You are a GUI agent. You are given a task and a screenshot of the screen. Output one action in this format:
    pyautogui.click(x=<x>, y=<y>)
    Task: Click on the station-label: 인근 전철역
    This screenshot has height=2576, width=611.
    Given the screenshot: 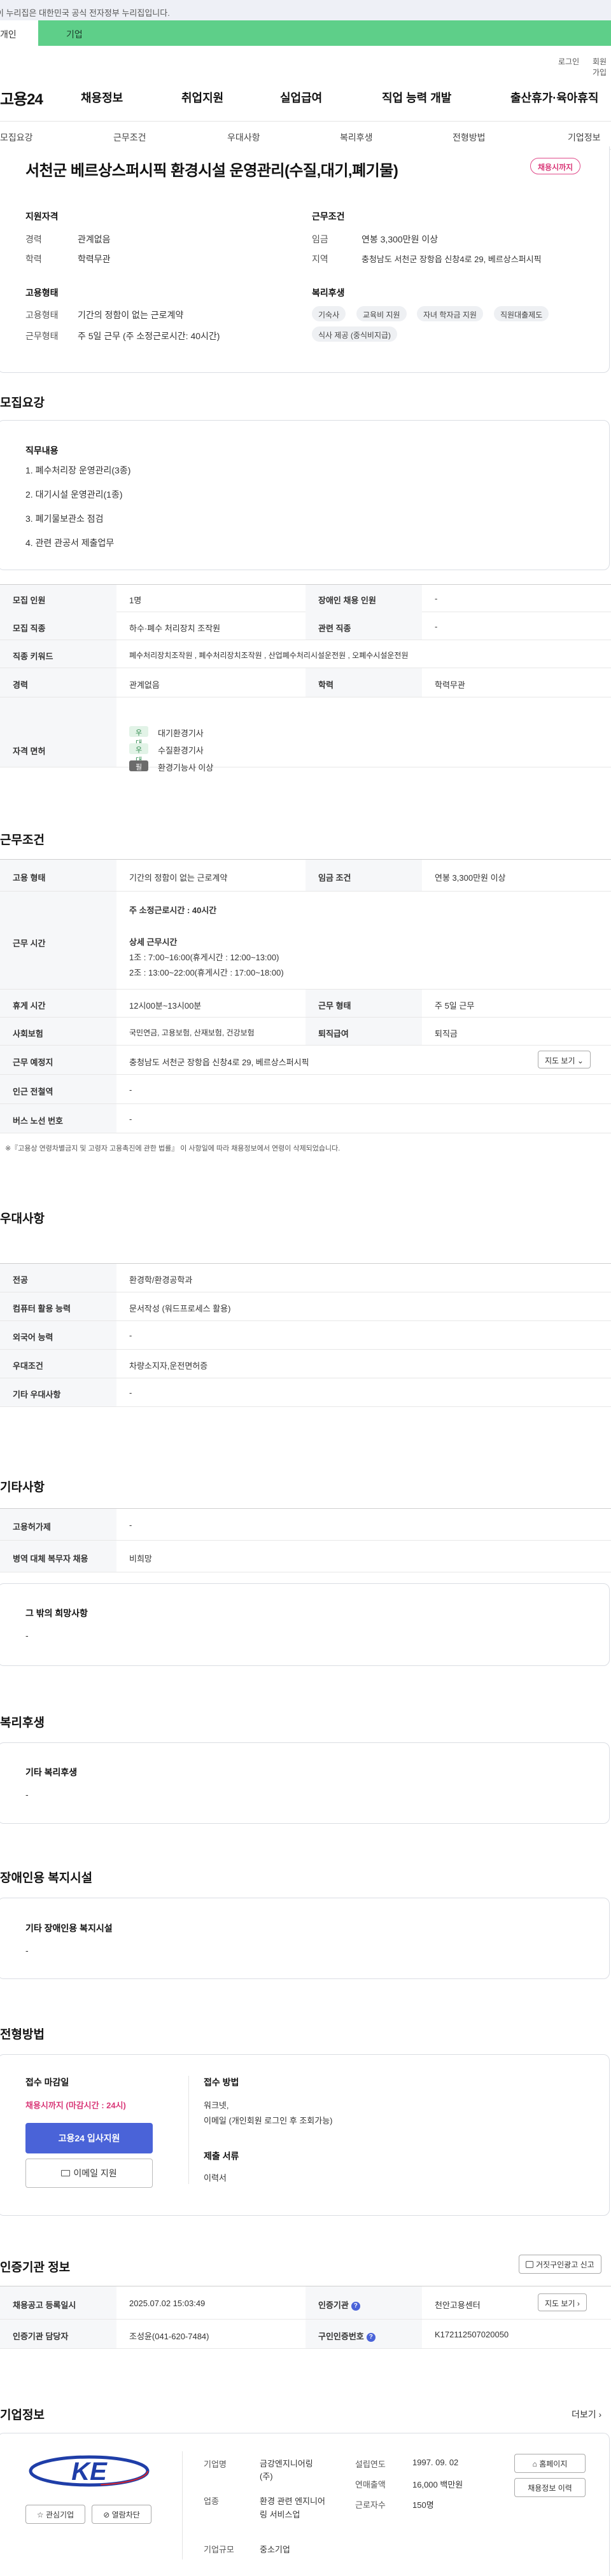 What is the action you would take?
    pyautogui.click(x=33, y=1091)
    